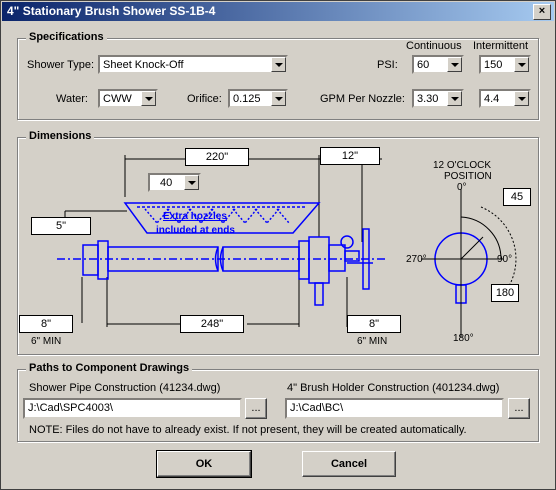 This screenshot has width=556, height=490. Describe the element at coordinates (46, 324) in the screenshot. I see `left-offset-field: 8"` at that location.